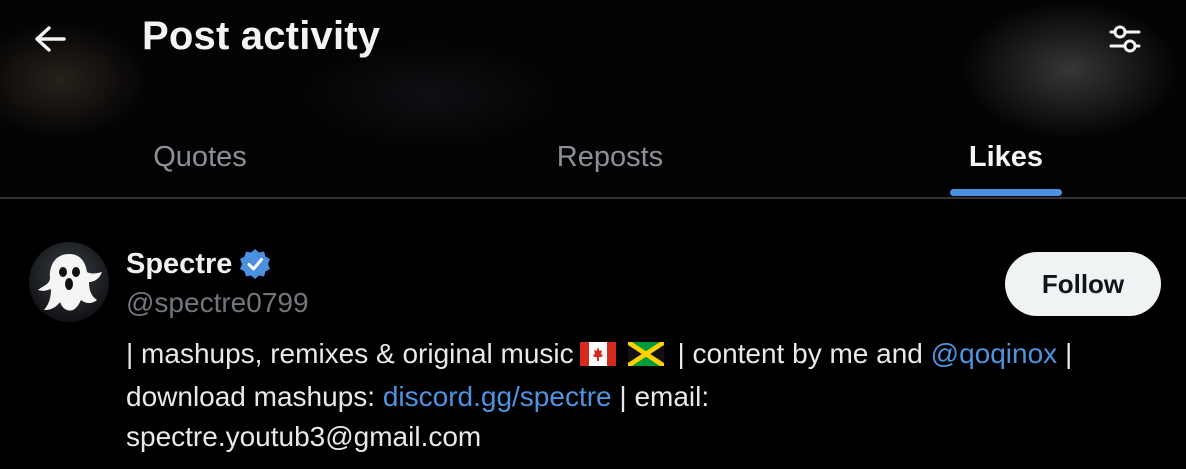  I want to click on arrow-left-icon, so click(50, 39).